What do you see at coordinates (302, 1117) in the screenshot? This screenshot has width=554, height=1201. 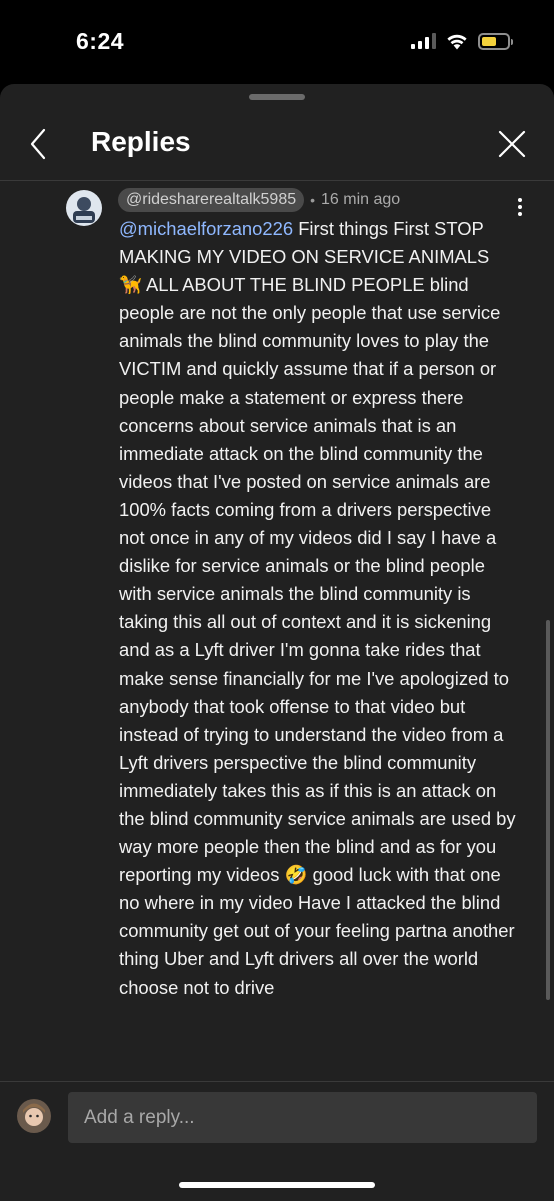 I see `reply-input` at bounding box center [302, 1117].